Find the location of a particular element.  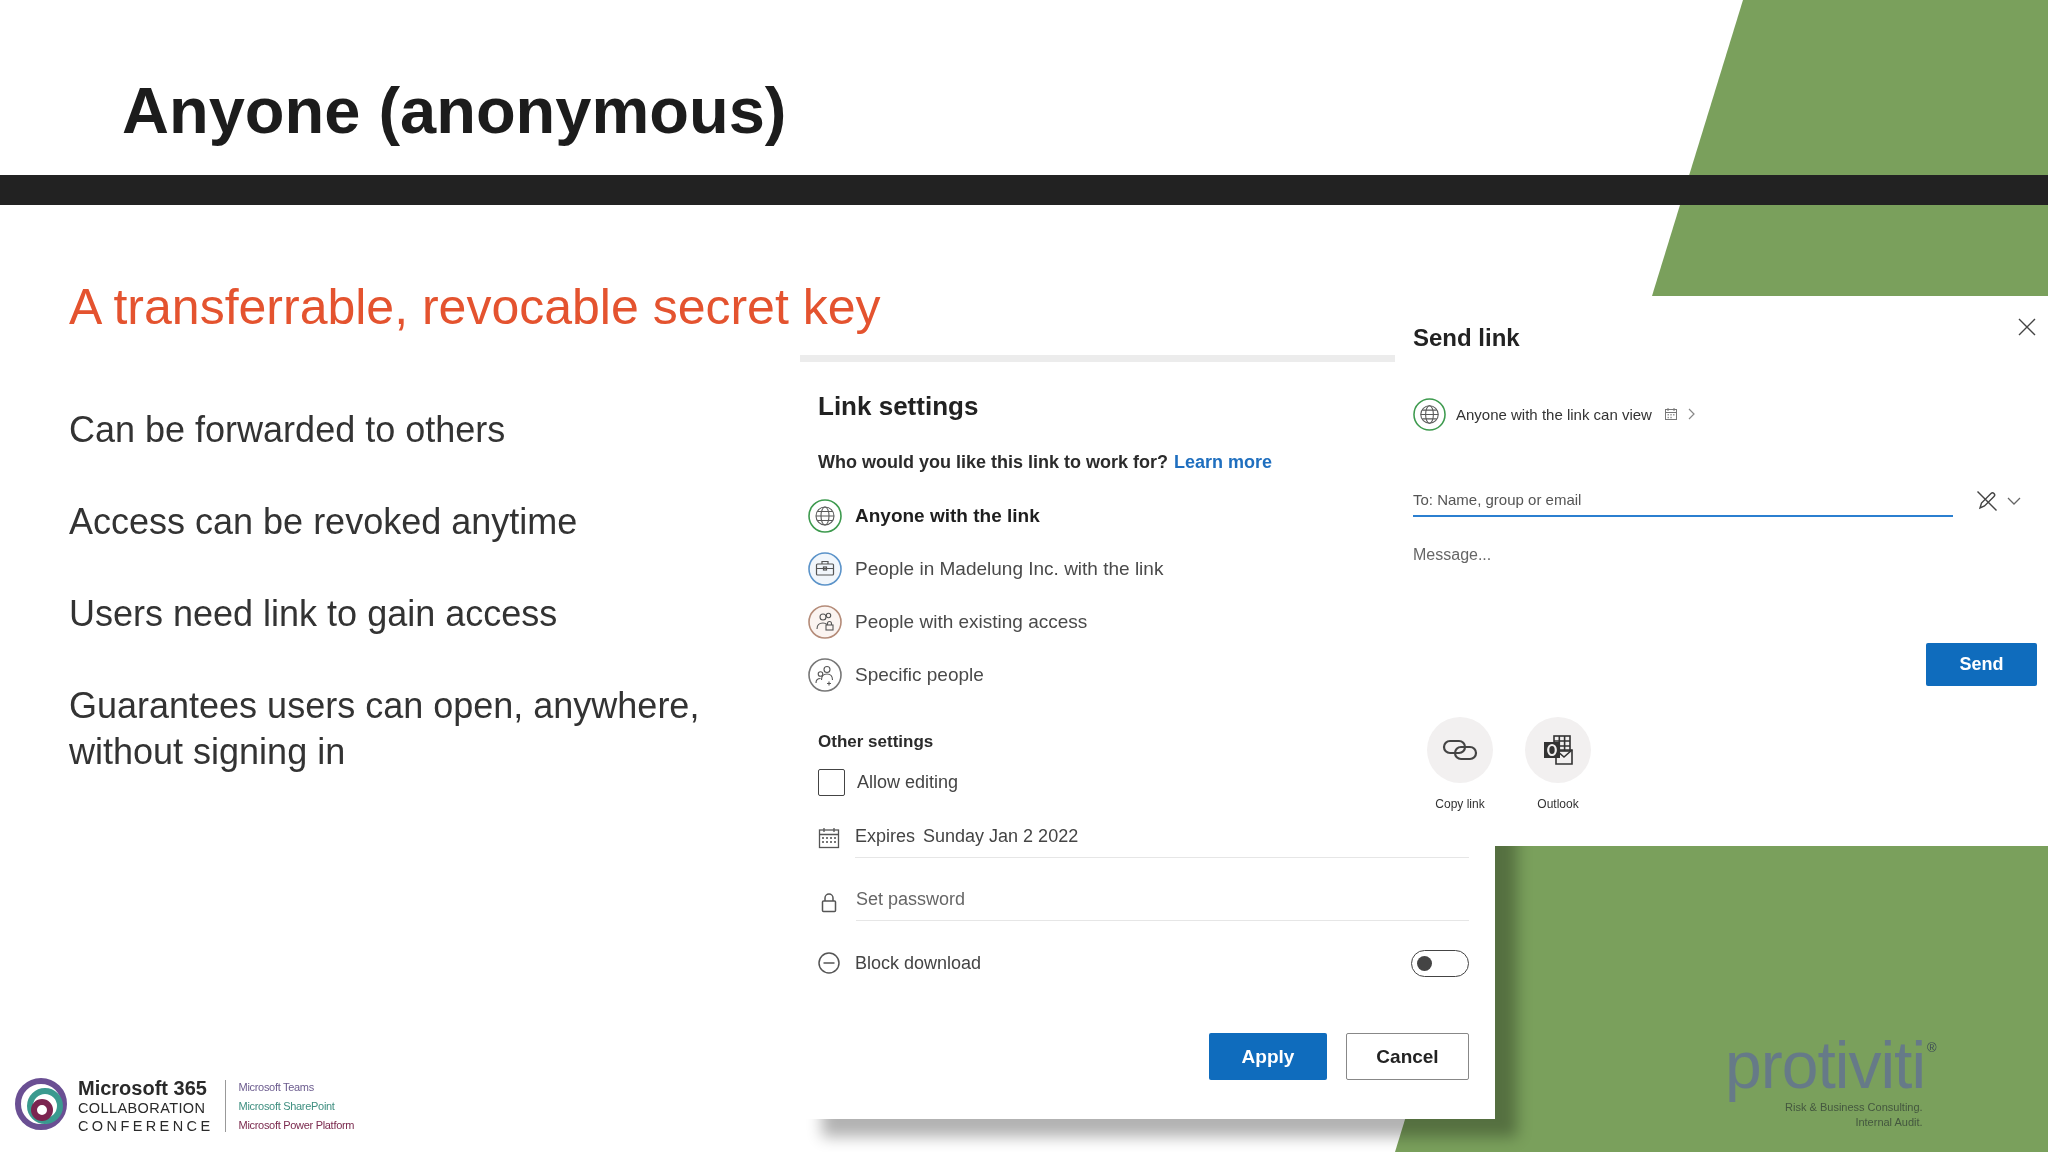

outlook-button: Outlook is located at coordinates (1558, 764).